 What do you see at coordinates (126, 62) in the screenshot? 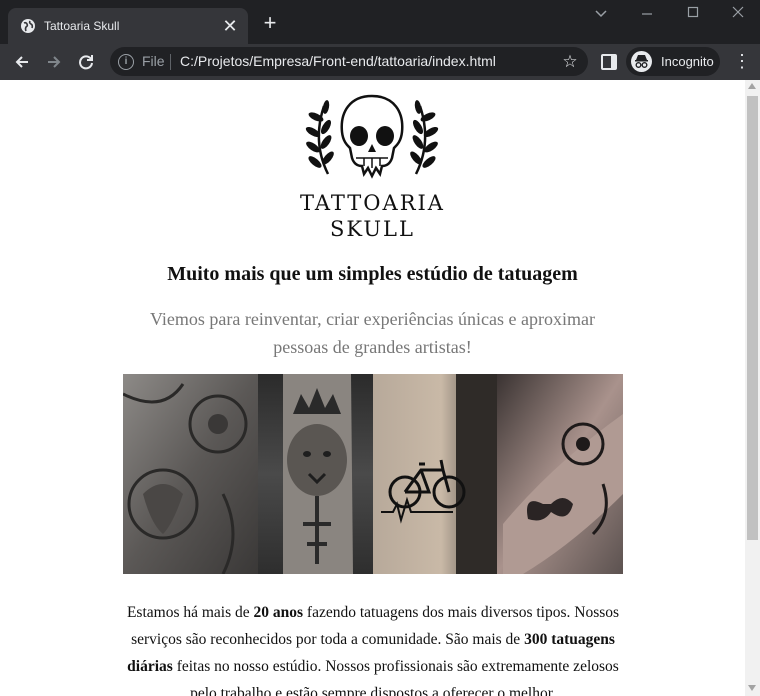
I see `info-icon: i` at bounding box center [126, 62].